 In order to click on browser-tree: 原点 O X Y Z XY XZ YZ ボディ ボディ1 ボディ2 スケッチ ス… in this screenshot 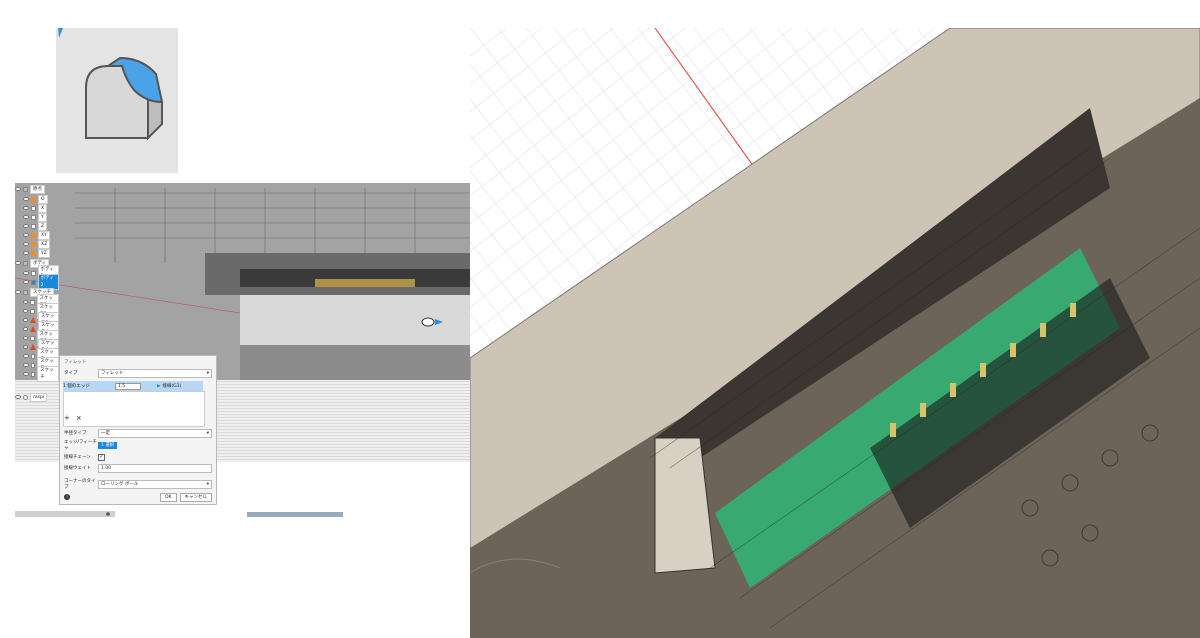, I will do `click(37, 293)`.